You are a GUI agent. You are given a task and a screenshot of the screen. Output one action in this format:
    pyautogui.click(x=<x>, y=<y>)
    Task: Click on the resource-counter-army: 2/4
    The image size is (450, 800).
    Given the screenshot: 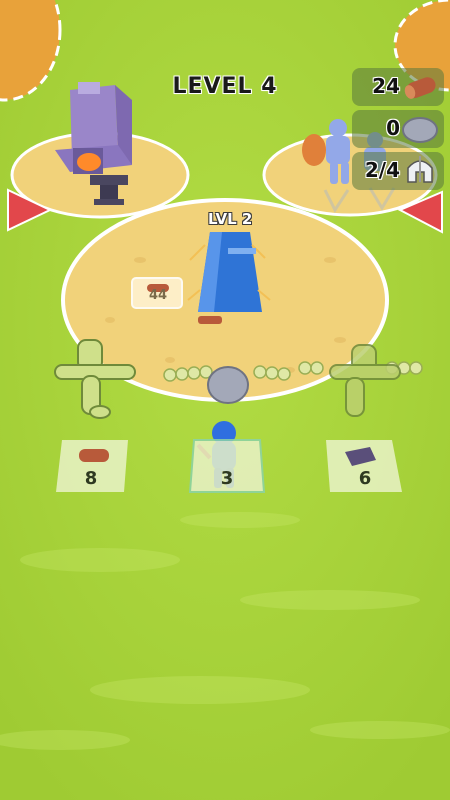 What is the action you would take?
    pyautogui.click(x=398, y=171)
    